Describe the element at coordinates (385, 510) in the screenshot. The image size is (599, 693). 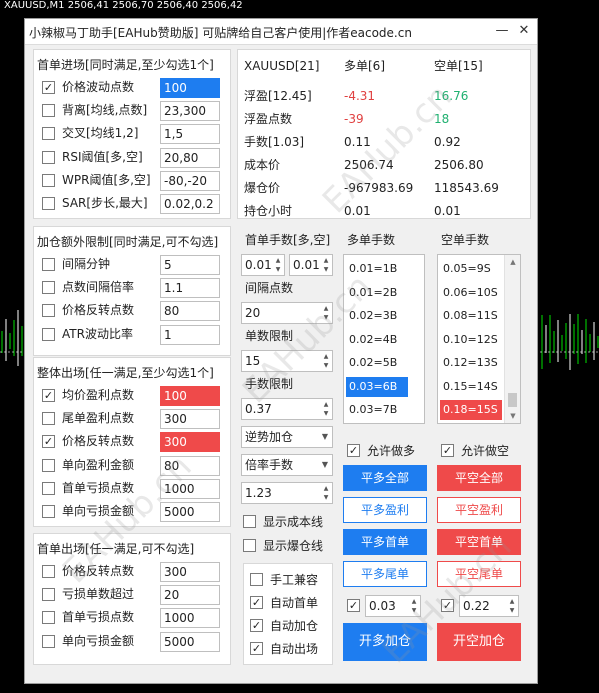
I see `close-profit-long-button: 平多盈利` at that location.